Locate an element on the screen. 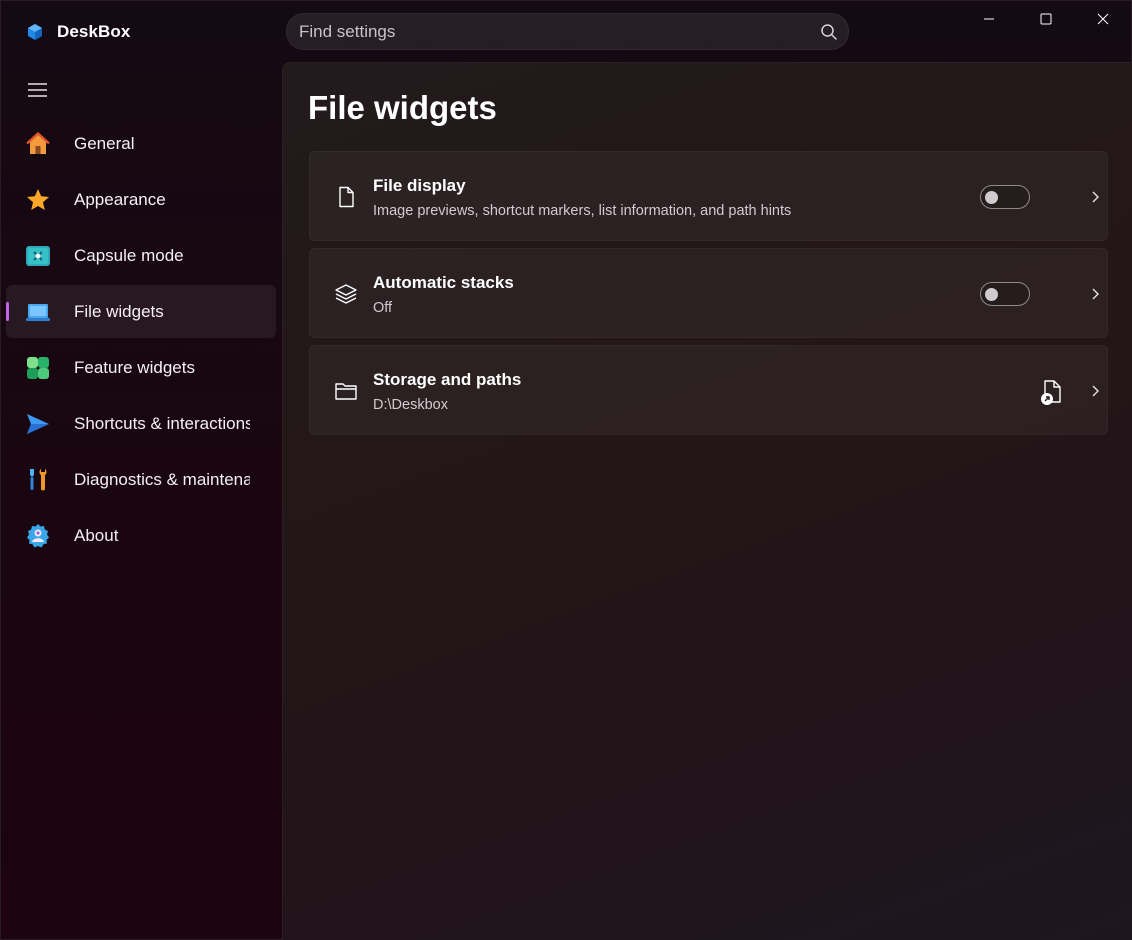 This screenshot has width=1132, height=940. sidebar-item-about: About is located at coordinates (141, 535).